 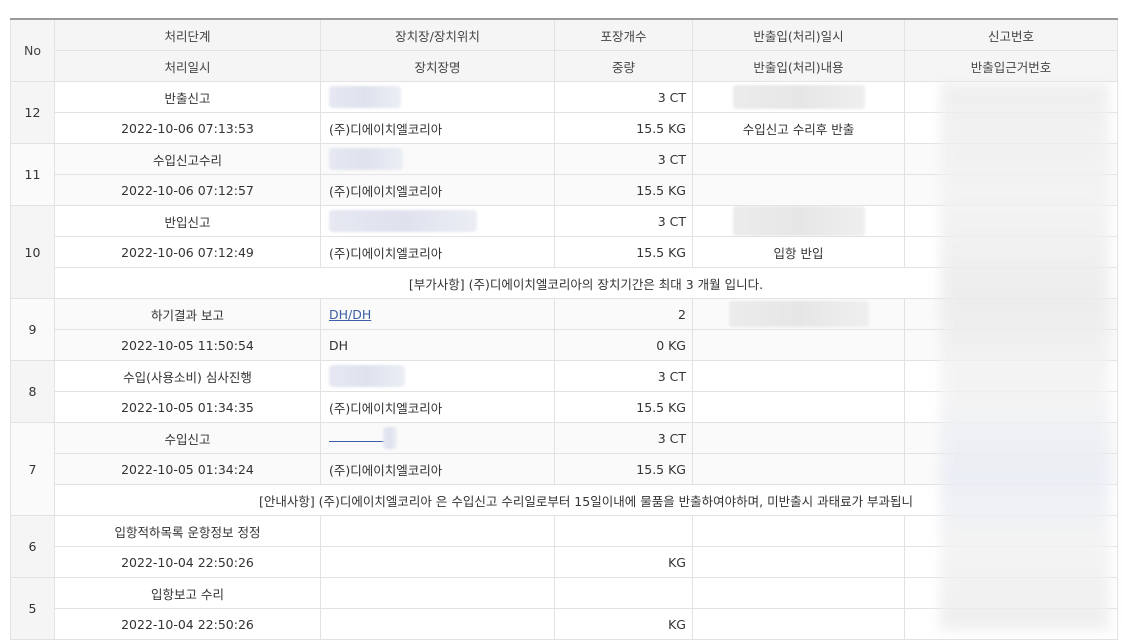 What do you see at coordinates (187, 314) in the screenshot?
I see `stage: 하기결과 보고` at bounding box center [187, 314].